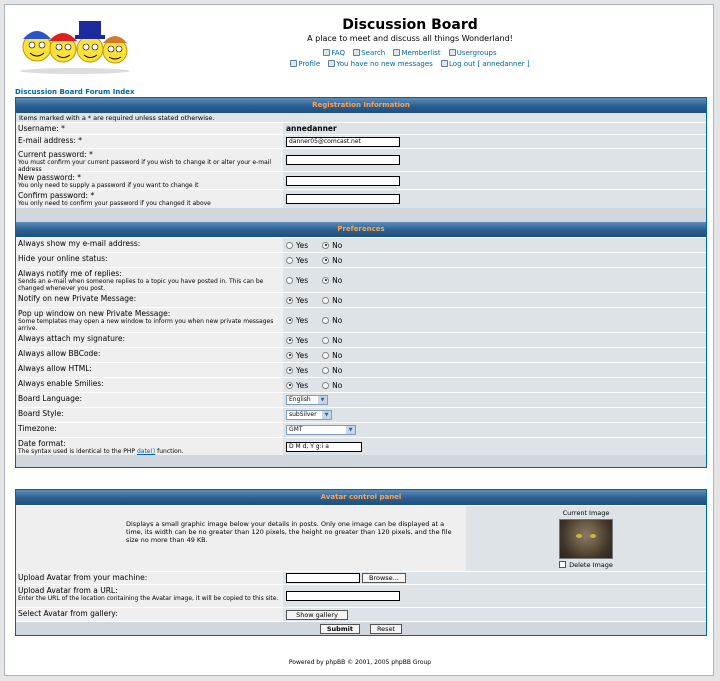  Describe the element at coordinates (380, 64) in the screenshot. I see `nav-messages: You have no new messages` at that location.